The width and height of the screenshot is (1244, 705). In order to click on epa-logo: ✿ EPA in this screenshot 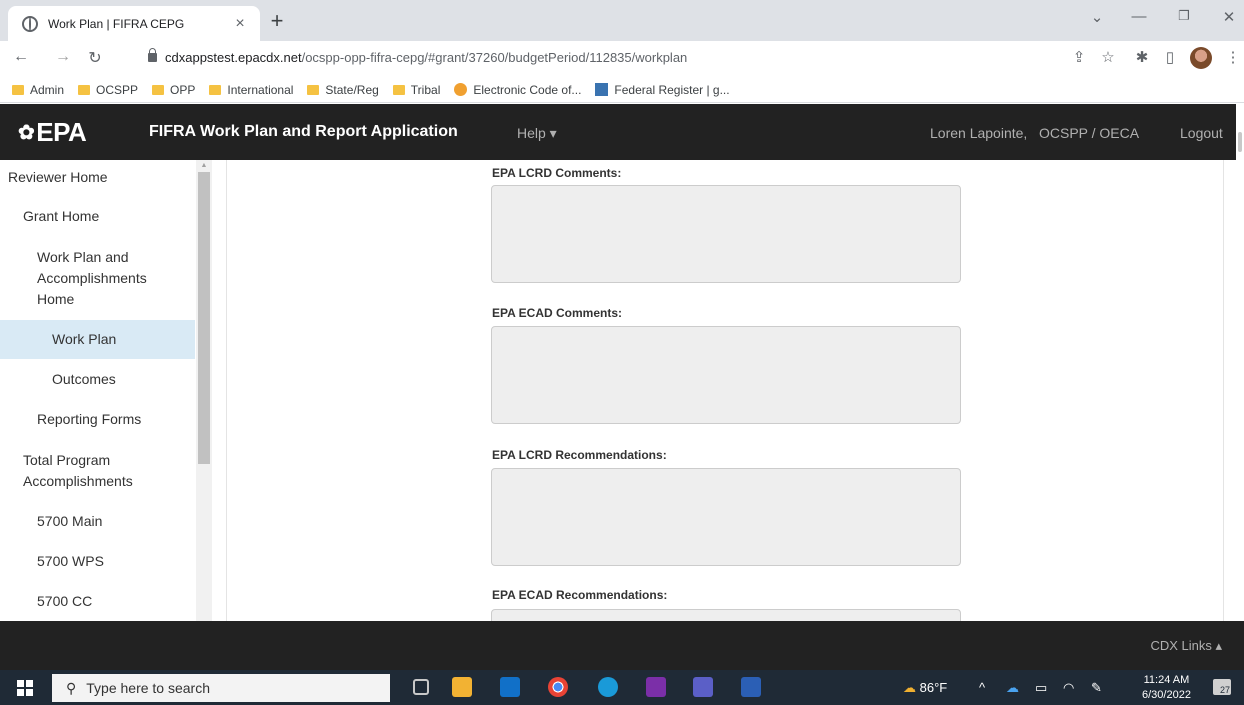, I will do `click(52, 132)`.